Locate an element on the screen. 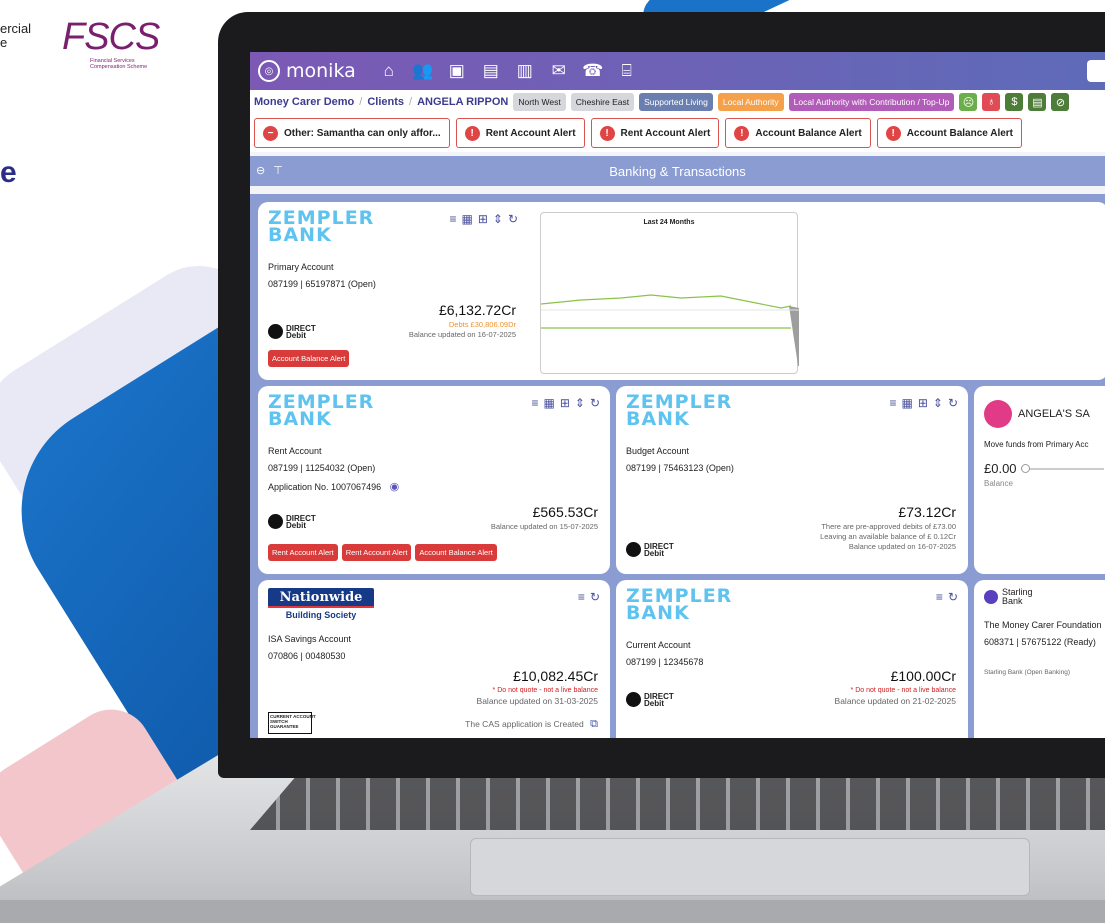  tag-living: Supported Living is located at coordinates (676, 102).